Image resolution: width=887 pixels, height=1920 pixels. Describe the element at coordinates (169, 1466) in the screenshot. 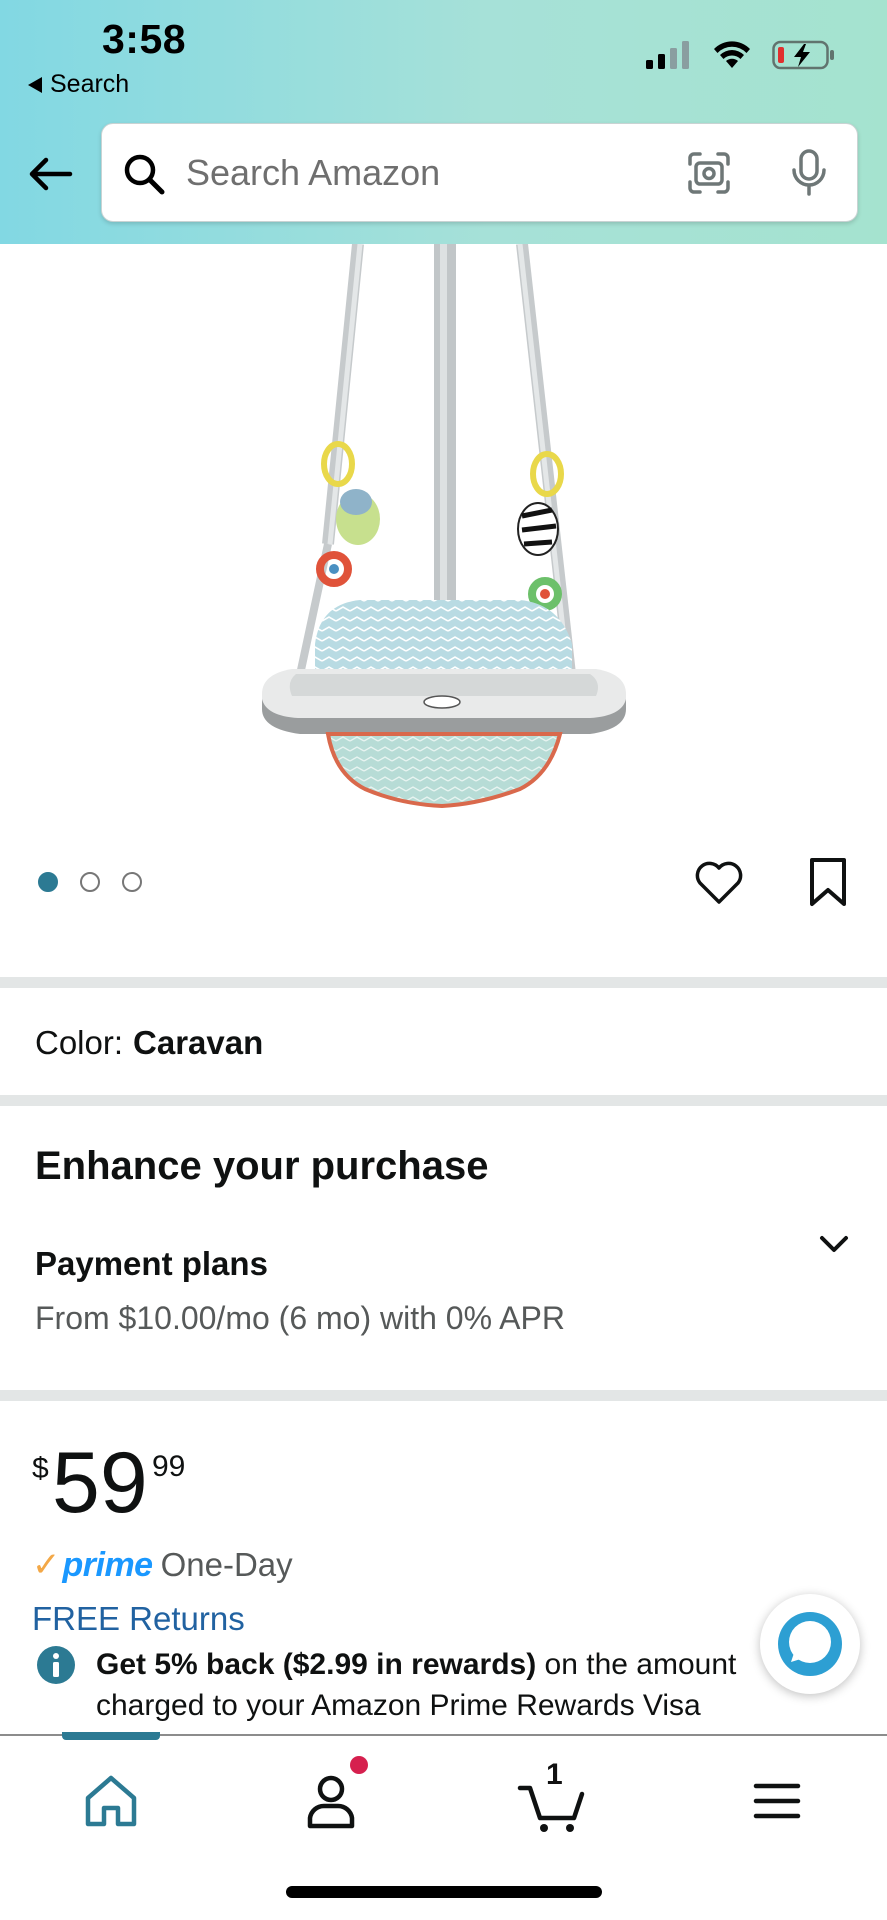

I see `price-fraction: 99` at that location.